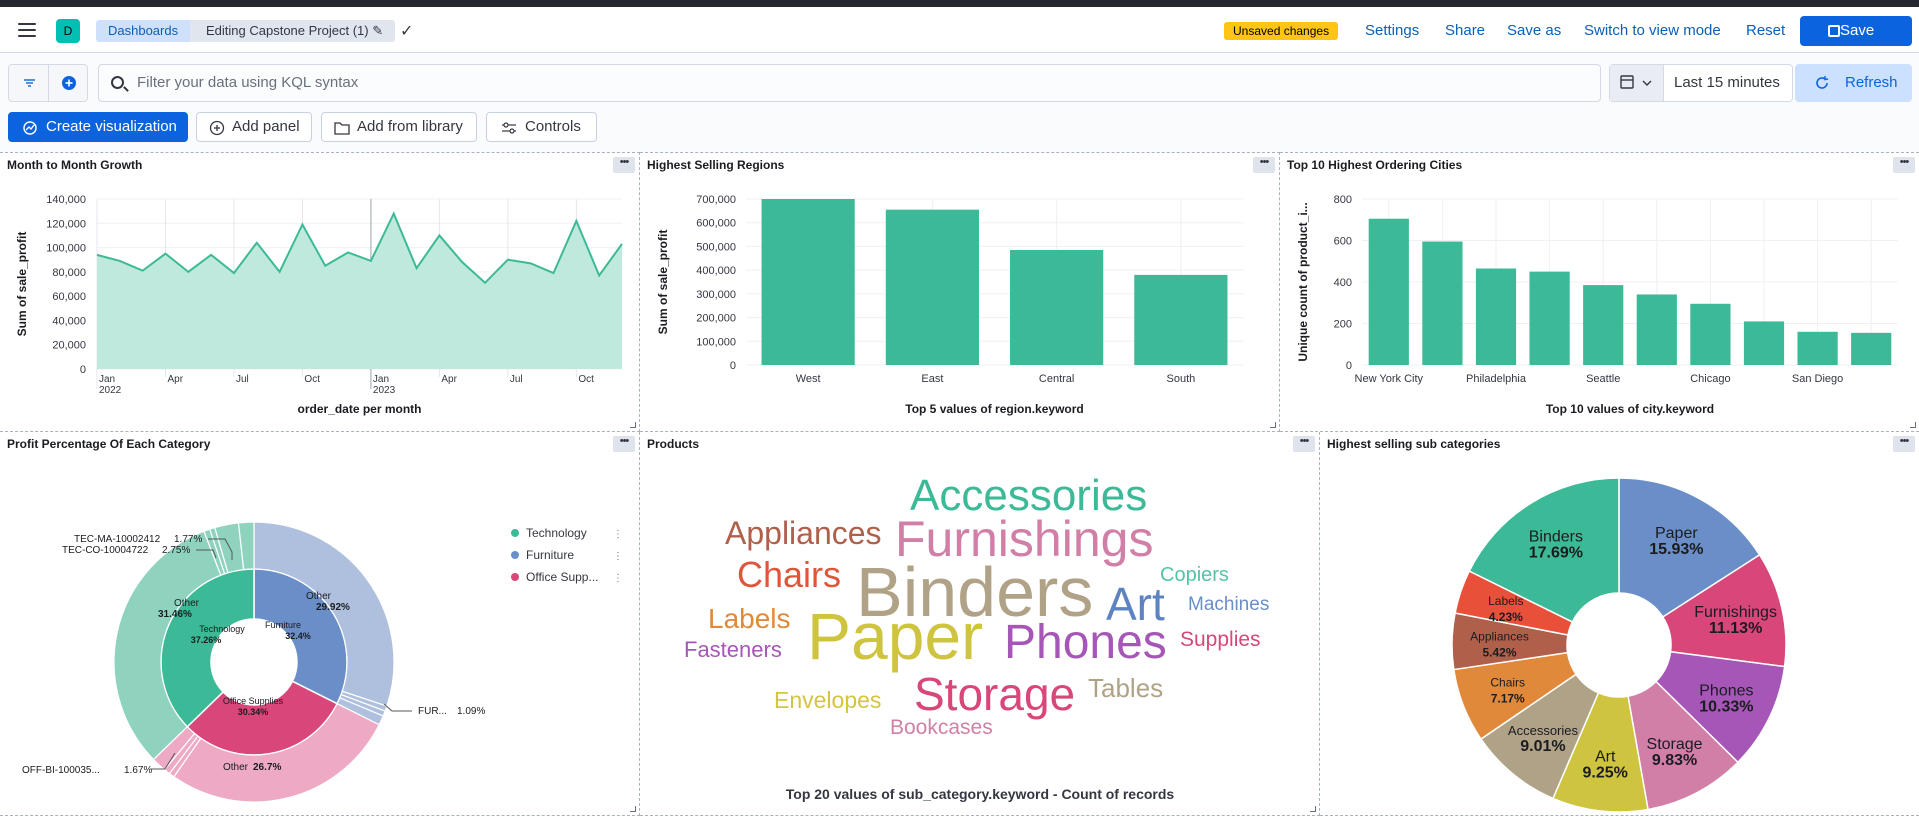 This screenshot has height=819, width=1919. Describe the element at coordinates (107, 379) in the screenshot. I see `x-tick-label: Jan` at that location.